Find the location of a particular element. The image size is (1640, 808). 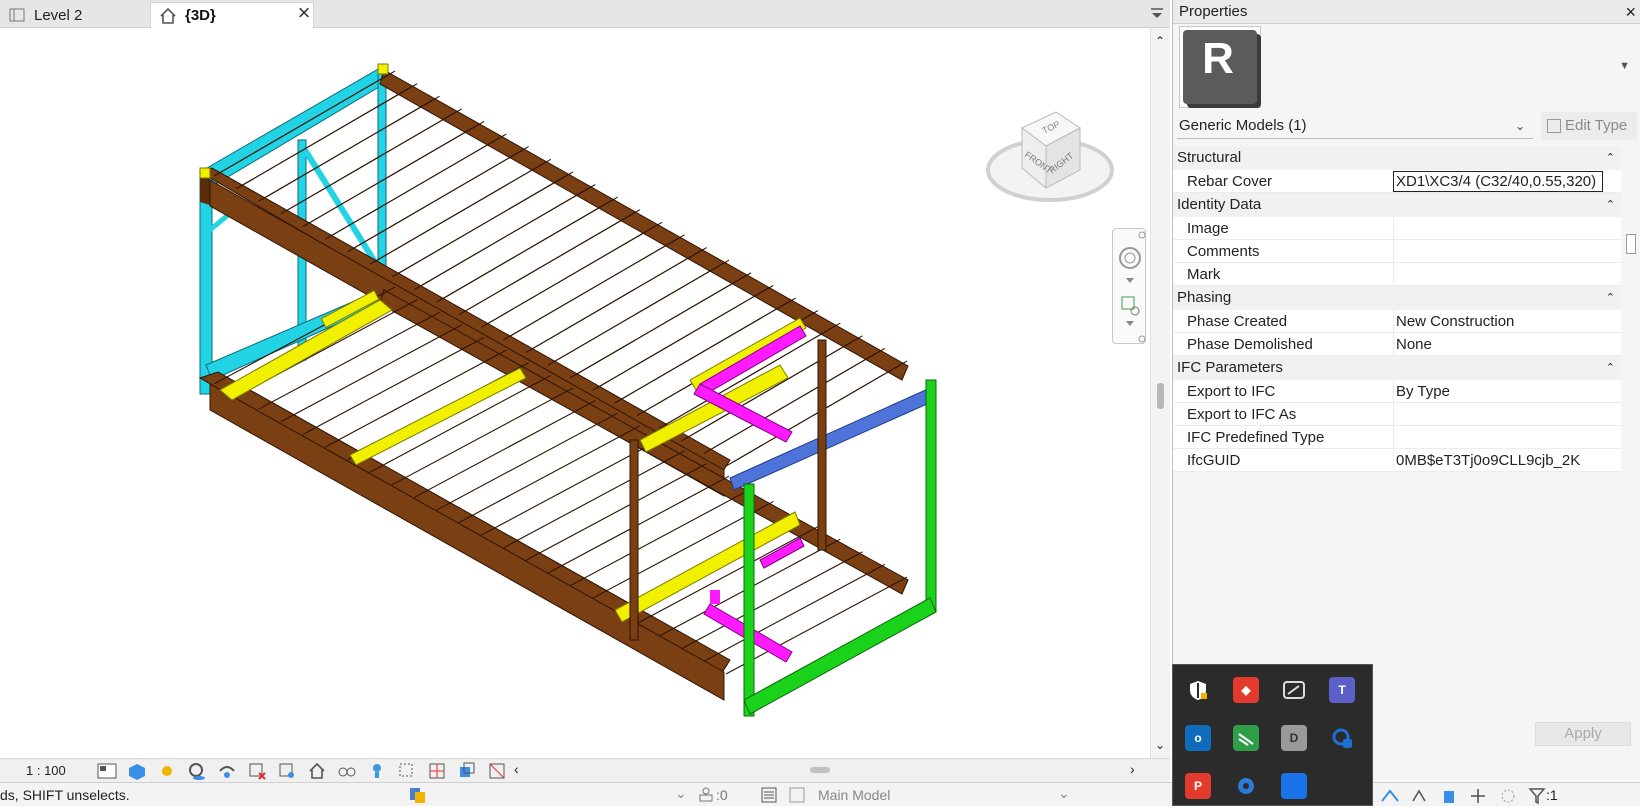

type-selector-dropdown-icon: ▼ is located at coordinates (1624, 66).